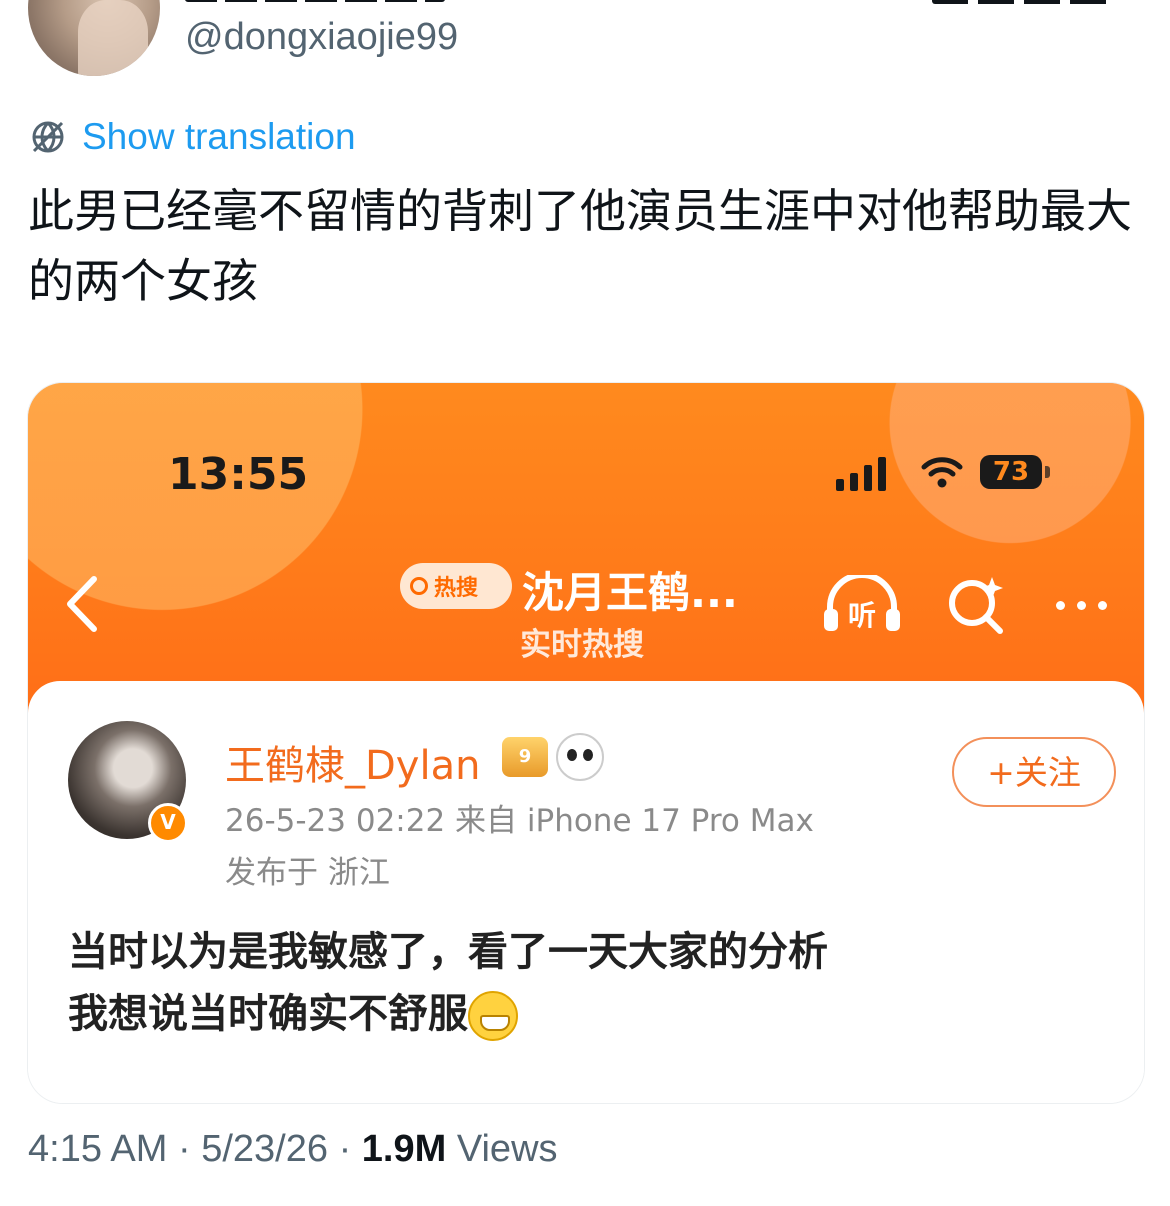  I want to click on post-location: 发布于 浙江, so click(307, 873).